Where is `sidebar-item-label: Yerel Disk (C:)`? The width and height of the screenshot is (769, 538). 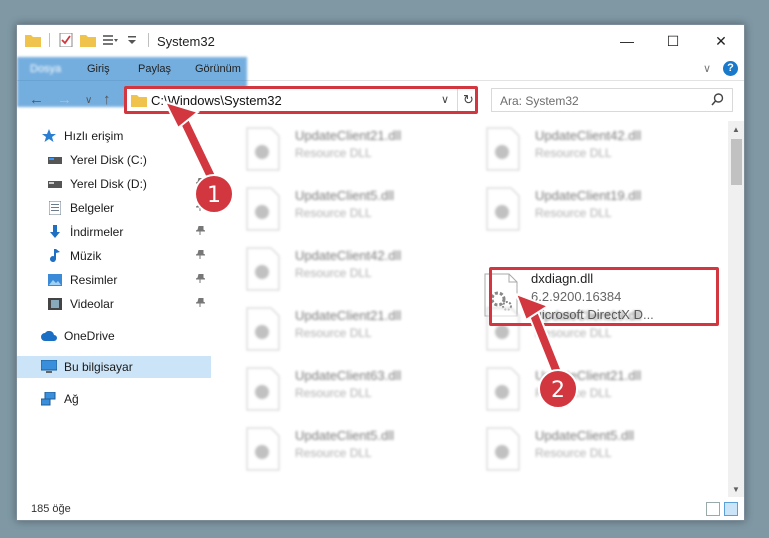
sidebar-item-label: Yerel Disk (C:) is located at coordinates (108, 160).